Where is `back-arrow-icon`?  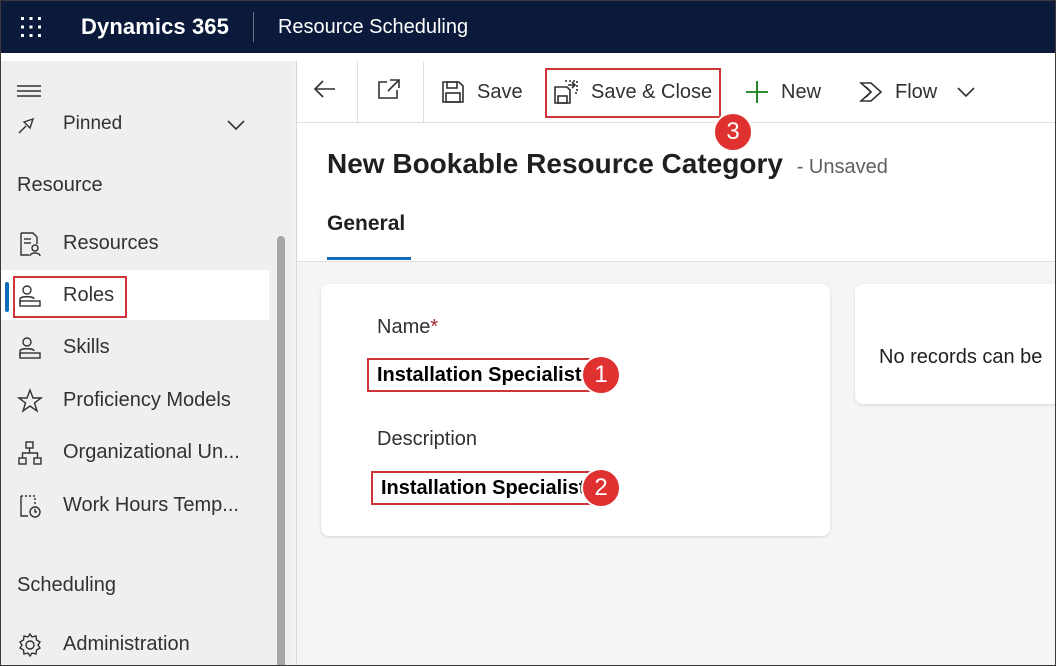 back-arrow-icon is located at coordinates (325, 92).